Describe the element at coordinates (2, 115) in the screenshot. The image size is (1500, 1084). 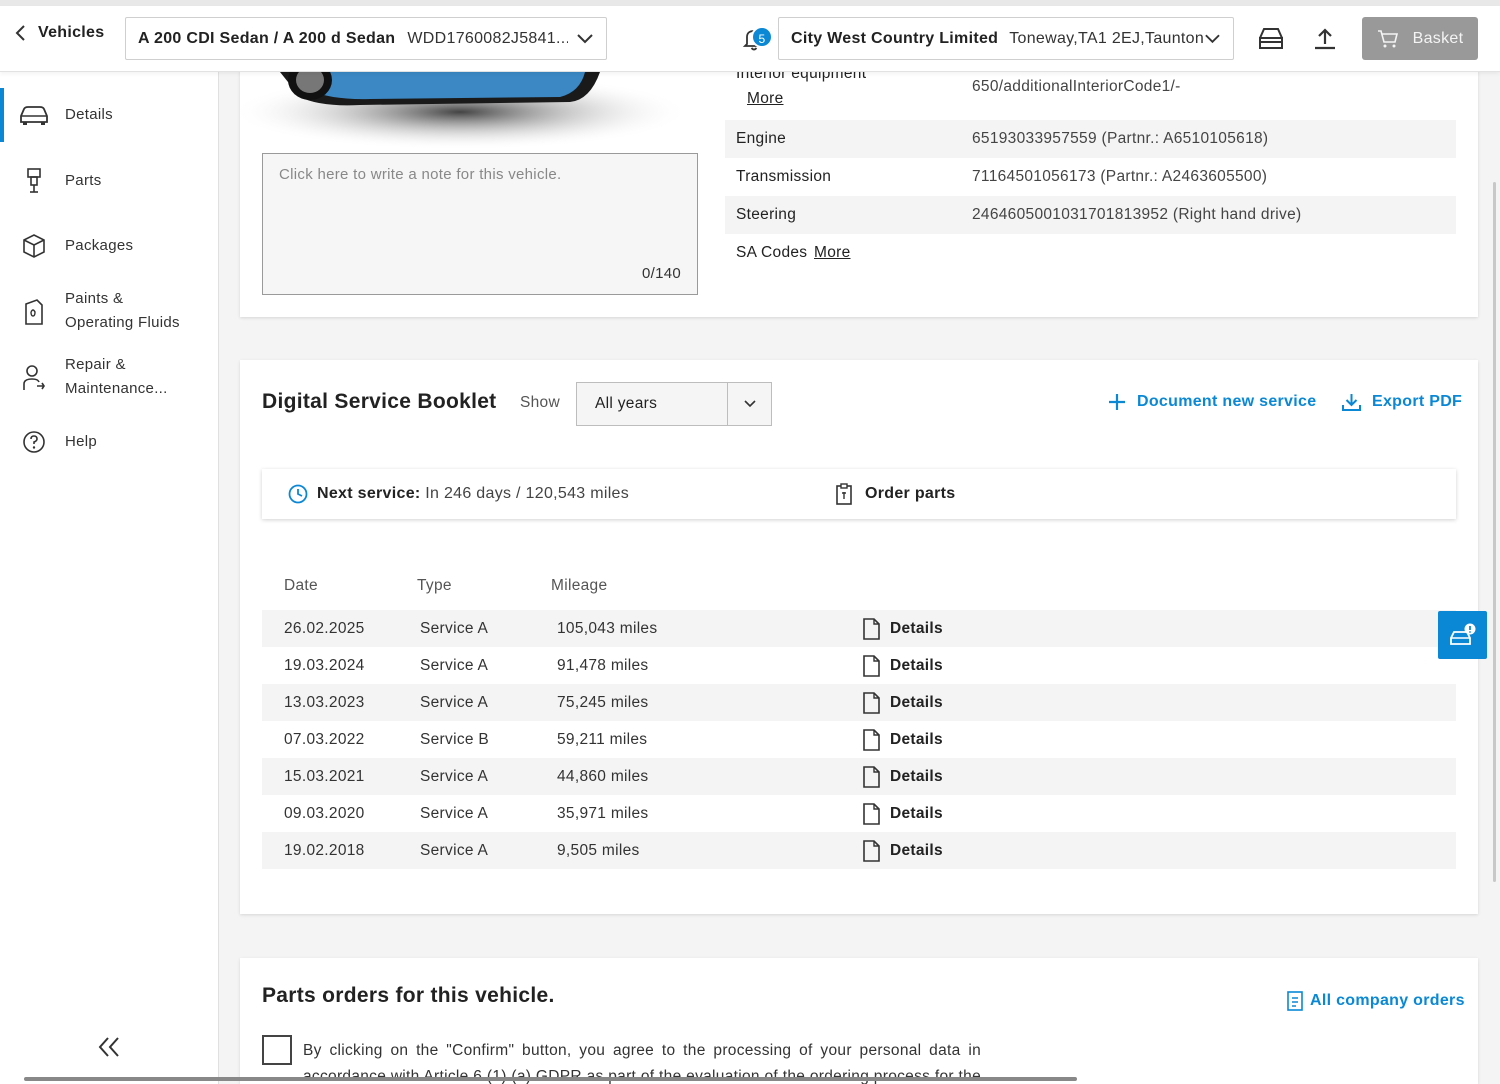
I see `active-indicator` at that location.